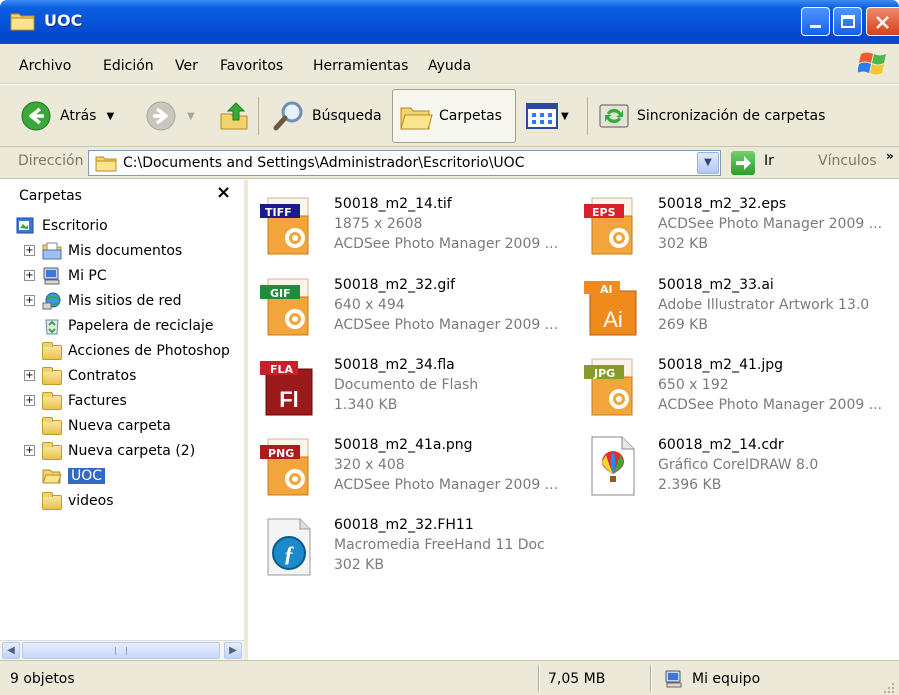  I want to click on tree-item-mi-pc: Mi PC, so click(74, 276).